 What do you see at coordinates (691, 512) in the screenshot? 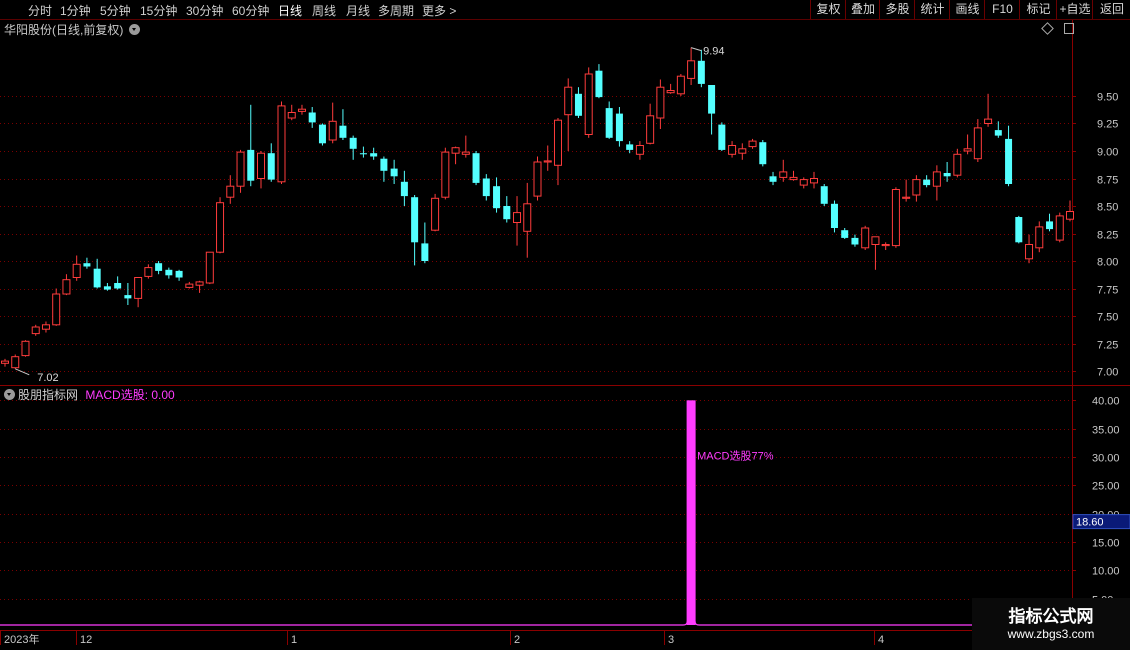
I see `indicator-spike` at bounding box center [691, 512].